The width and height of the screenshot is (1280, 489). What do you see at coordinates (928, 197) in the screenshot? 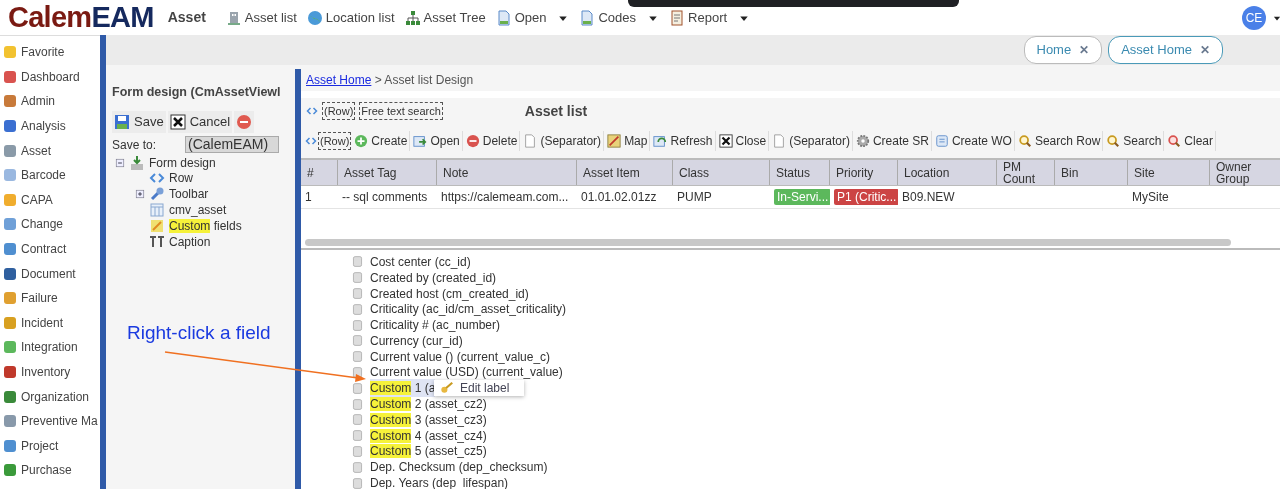
I see `table-cell: B09.NEW` at bounding box center [928, 197].